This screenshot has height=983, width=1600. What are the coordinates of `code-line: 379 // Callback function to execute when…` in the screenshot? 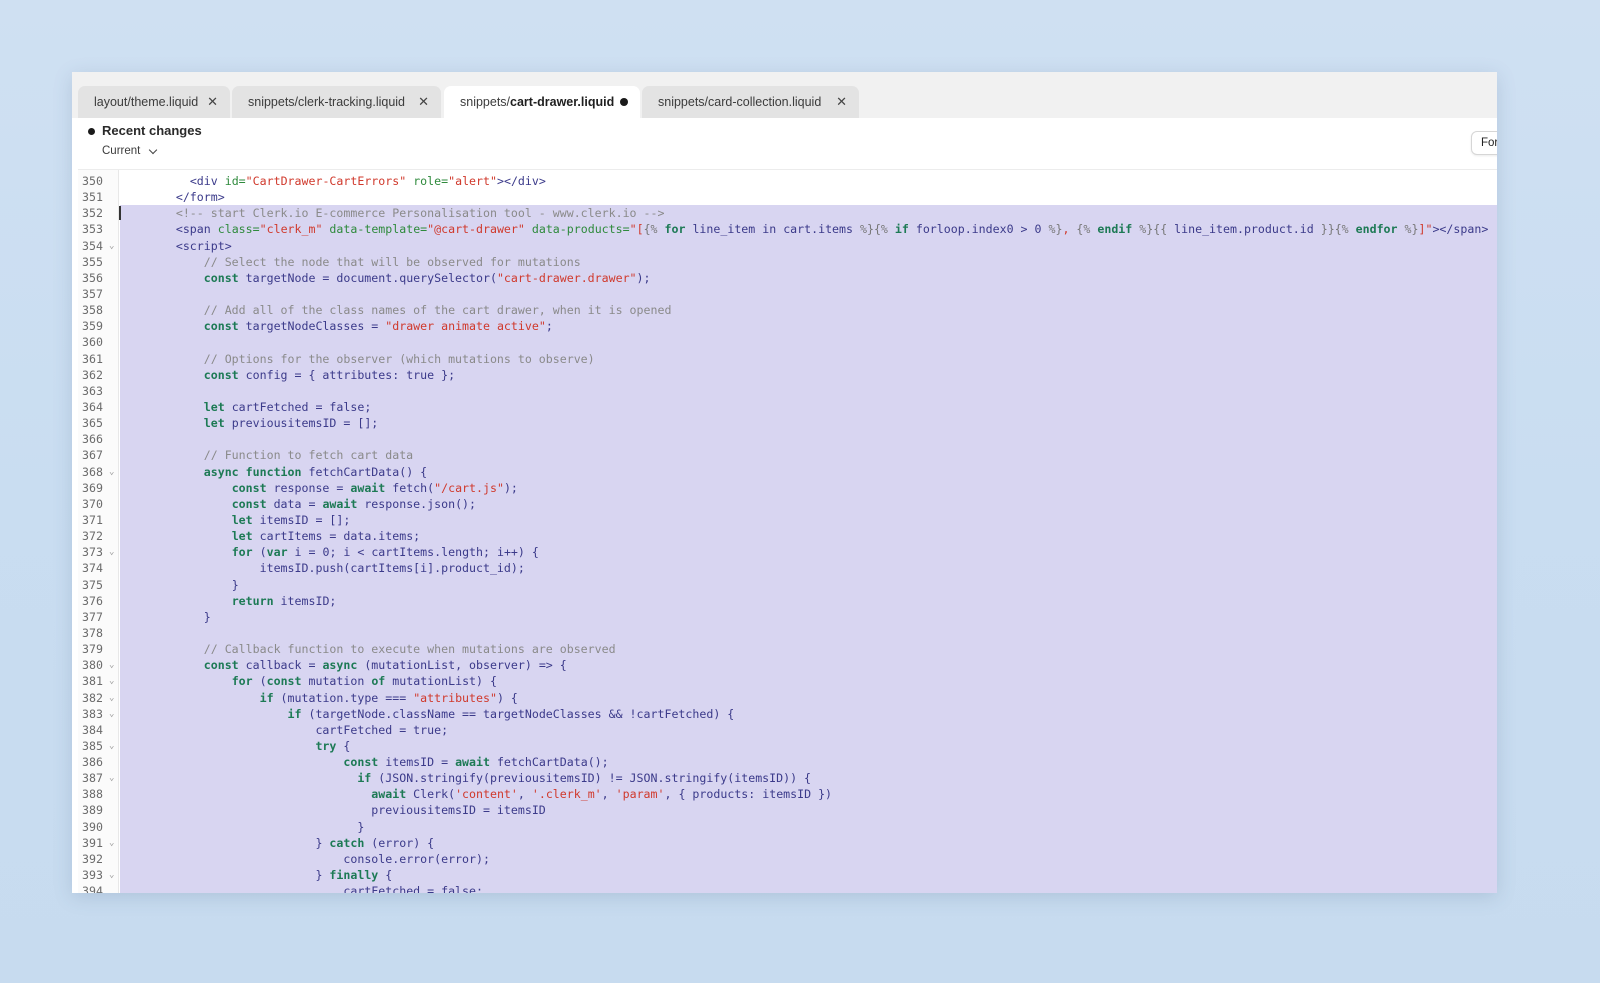 It's located at (787, 649).